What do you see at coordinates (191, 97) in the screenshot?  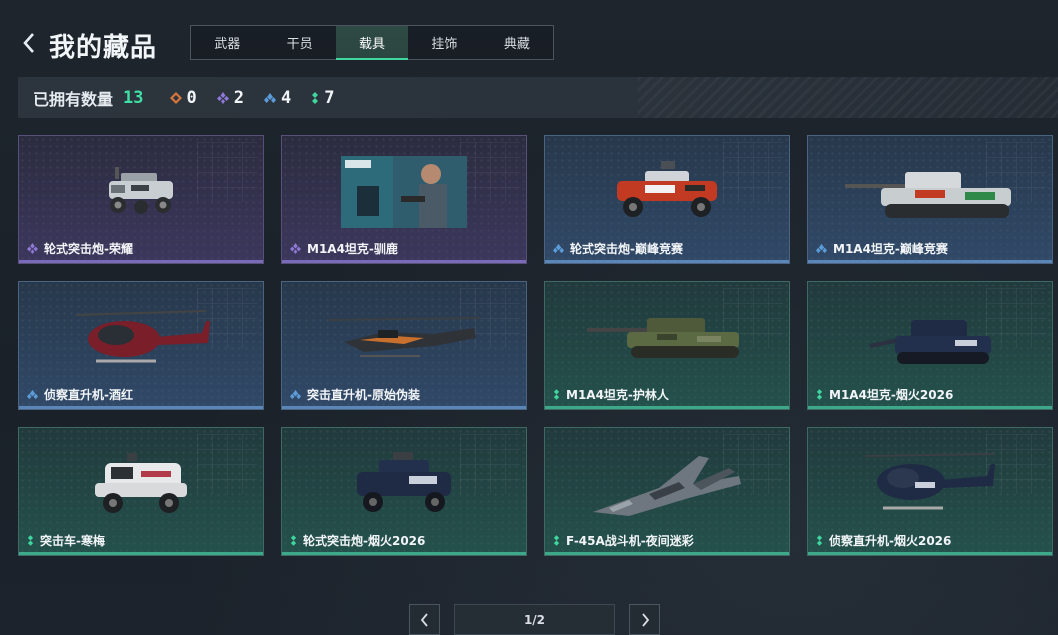 I see `stat-orange-value: 0` at bounding box center [191, 97].